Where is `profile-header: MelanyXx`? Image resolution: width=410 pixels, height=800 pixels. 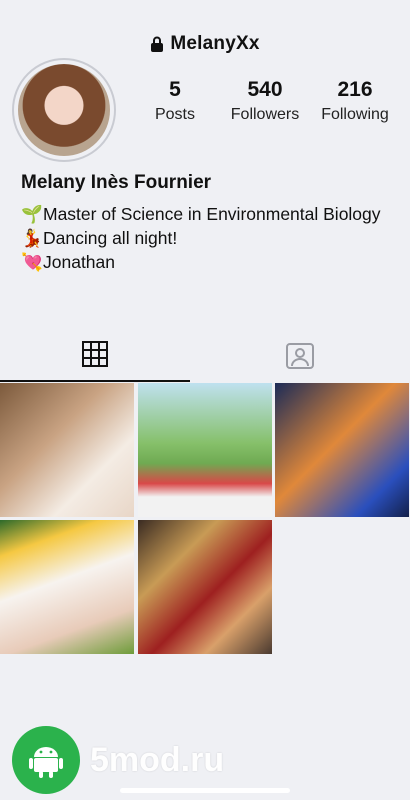
profile-header: MelanyXx is located at coordinates (205, 44).